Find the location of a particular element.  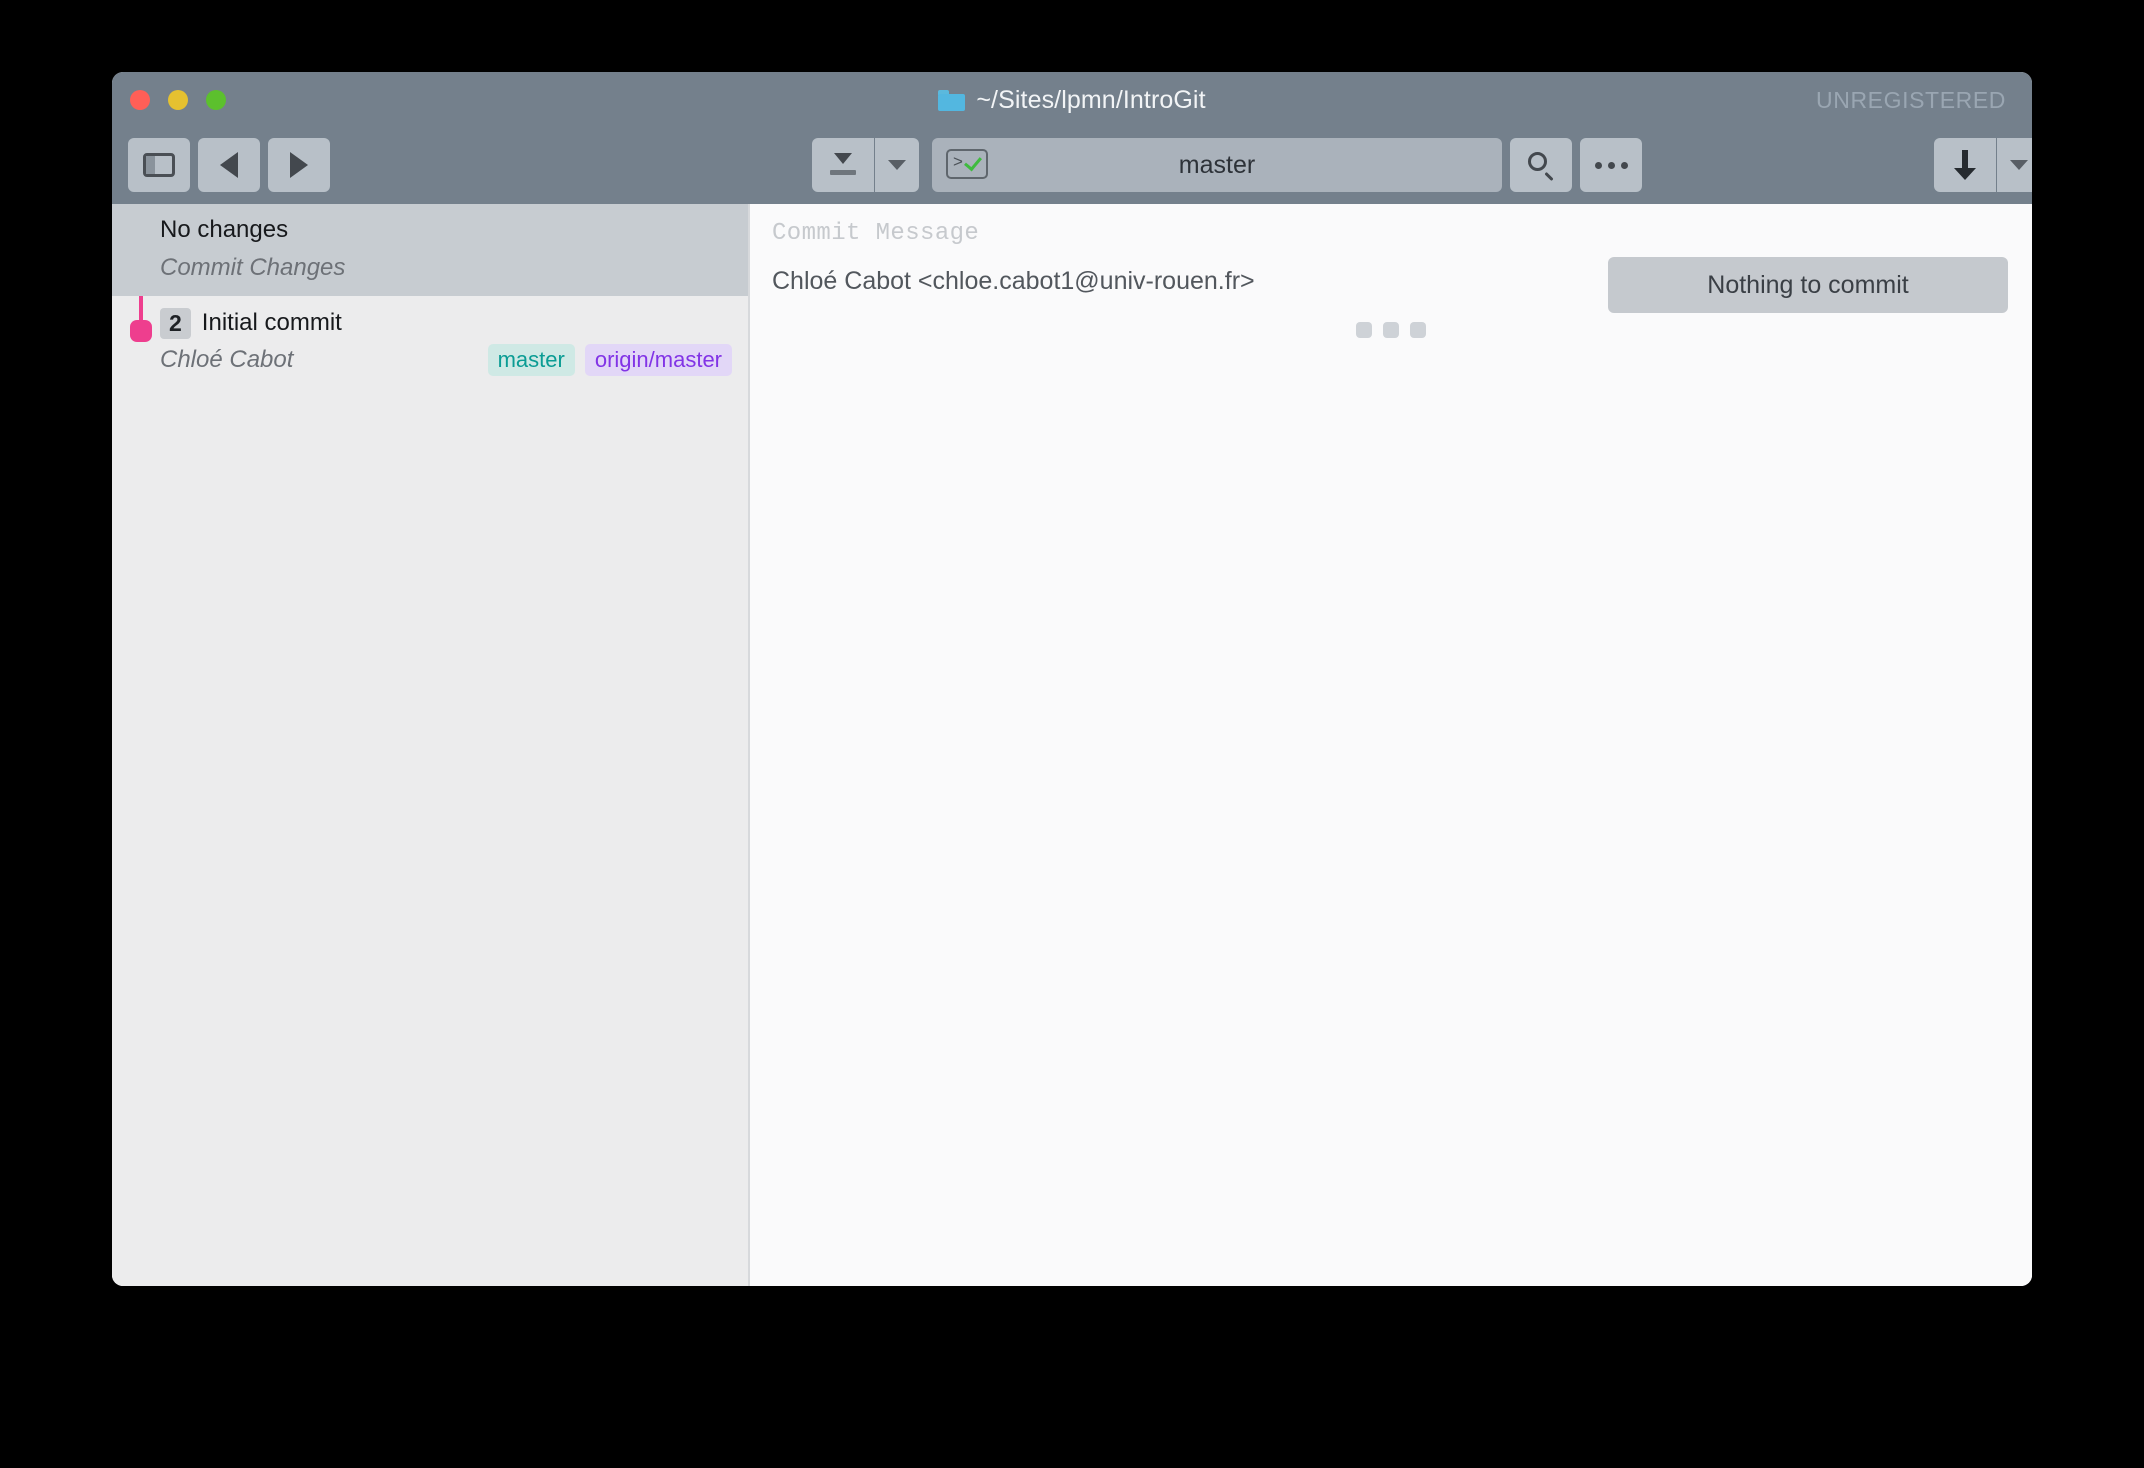

branch-selector: > master is located at coordinates (1217, 165).